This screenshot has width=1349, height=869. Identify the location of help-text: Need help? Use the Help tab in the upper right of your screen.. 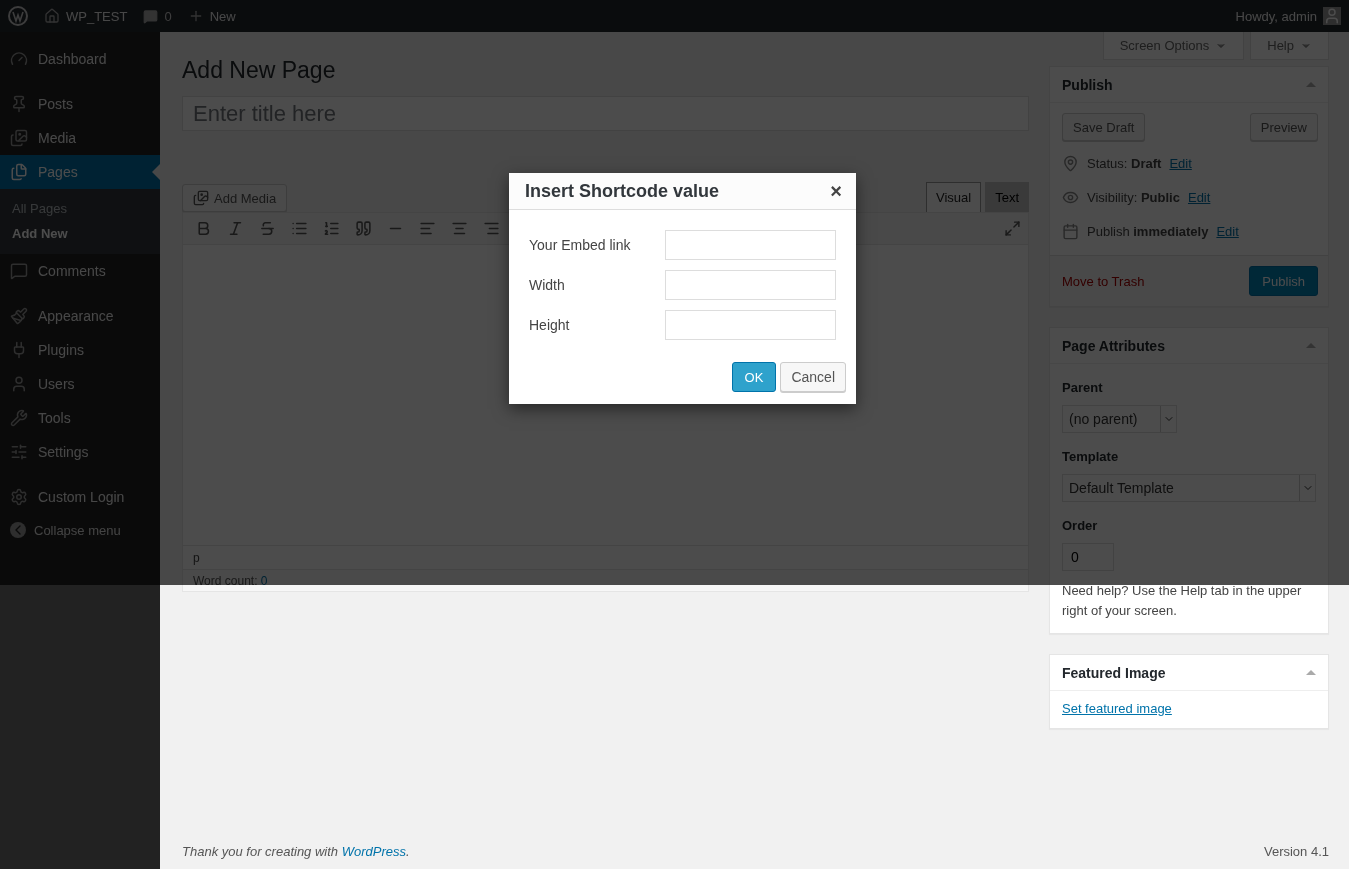
(1182, 601).